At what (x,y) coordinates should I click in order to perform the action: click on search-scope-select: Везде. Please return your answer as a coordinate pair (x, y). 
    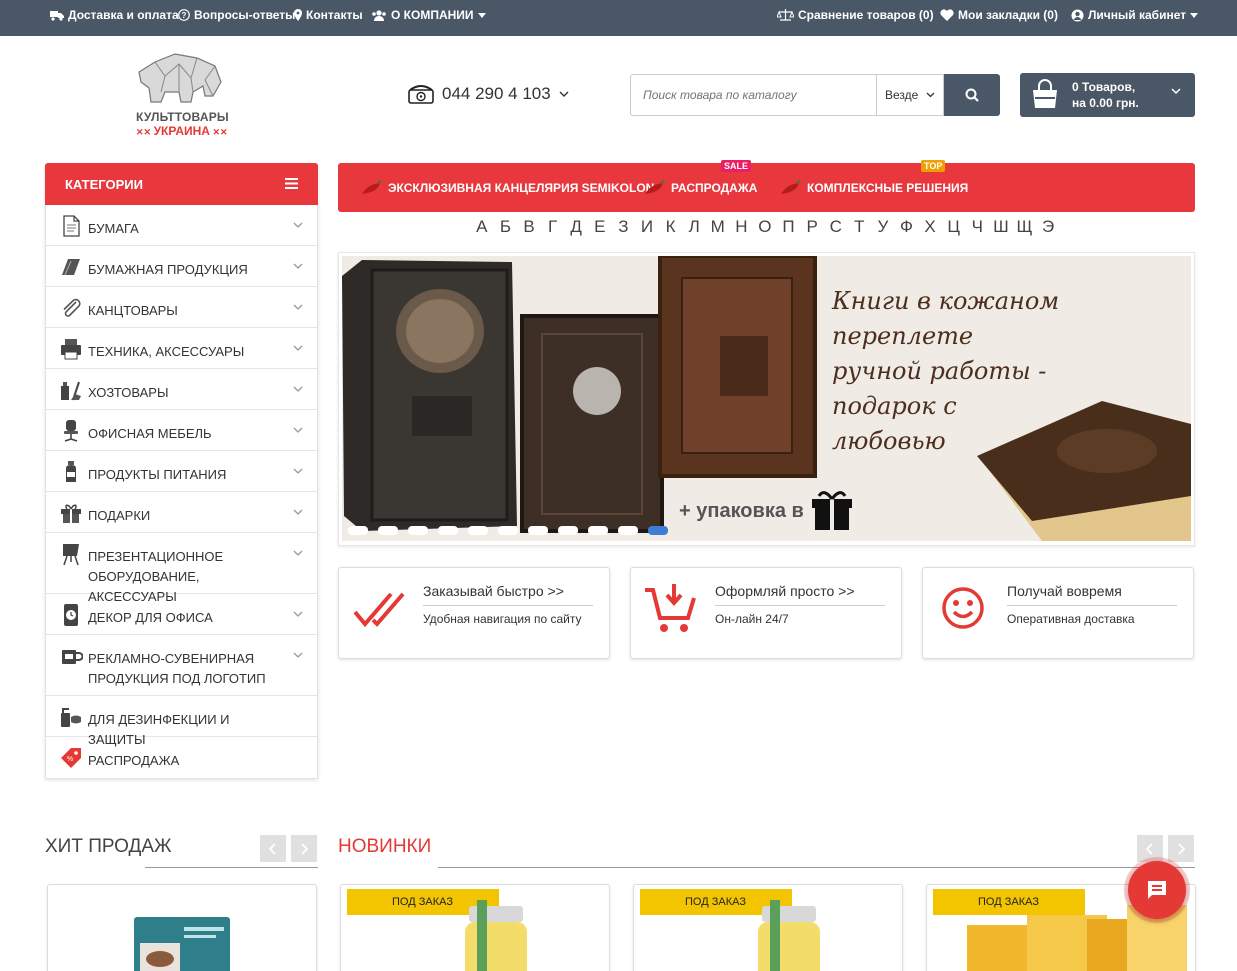
    Looking at the image, I should click on (910, 95).